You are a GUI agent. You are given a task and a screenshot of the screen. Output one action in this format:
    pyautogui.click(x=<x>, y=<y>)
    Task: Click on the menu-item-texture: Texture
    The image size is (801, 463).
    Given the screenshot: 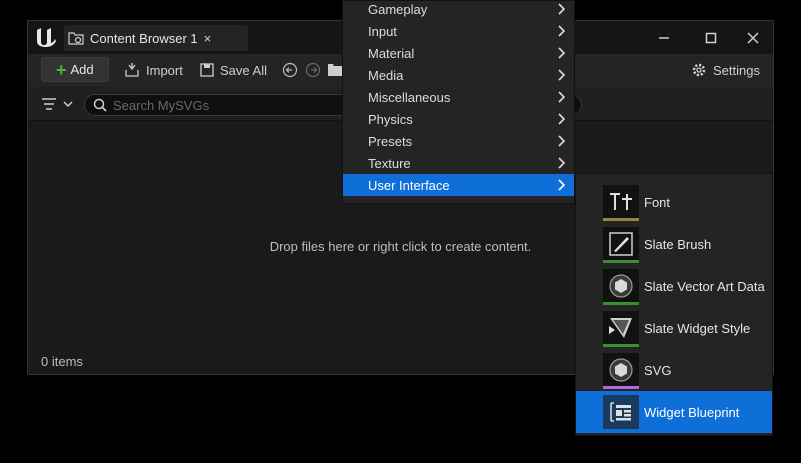 What is the action you would take?
    pyautogui.click(x=458, y=163)
    